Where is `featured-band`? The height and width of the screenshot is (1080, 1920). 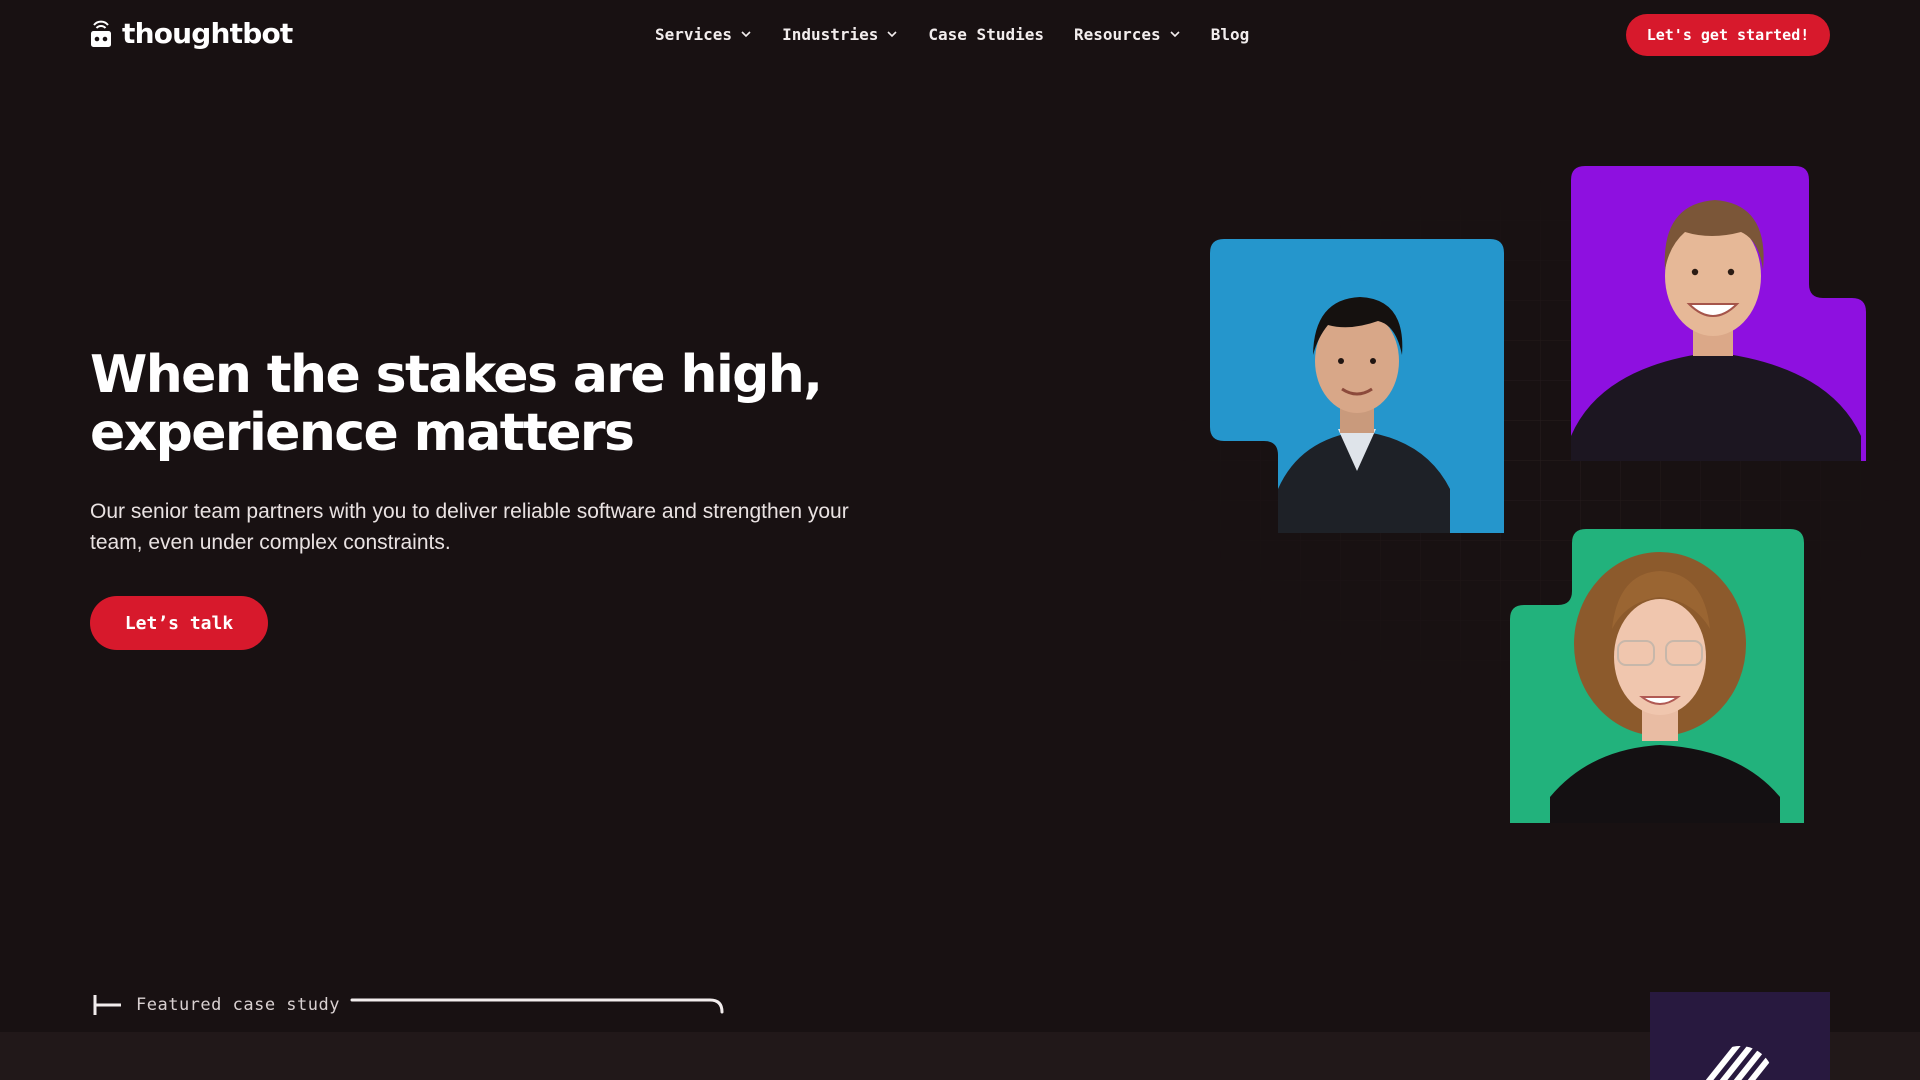 featured-band is located at coordinates (960, 1056).